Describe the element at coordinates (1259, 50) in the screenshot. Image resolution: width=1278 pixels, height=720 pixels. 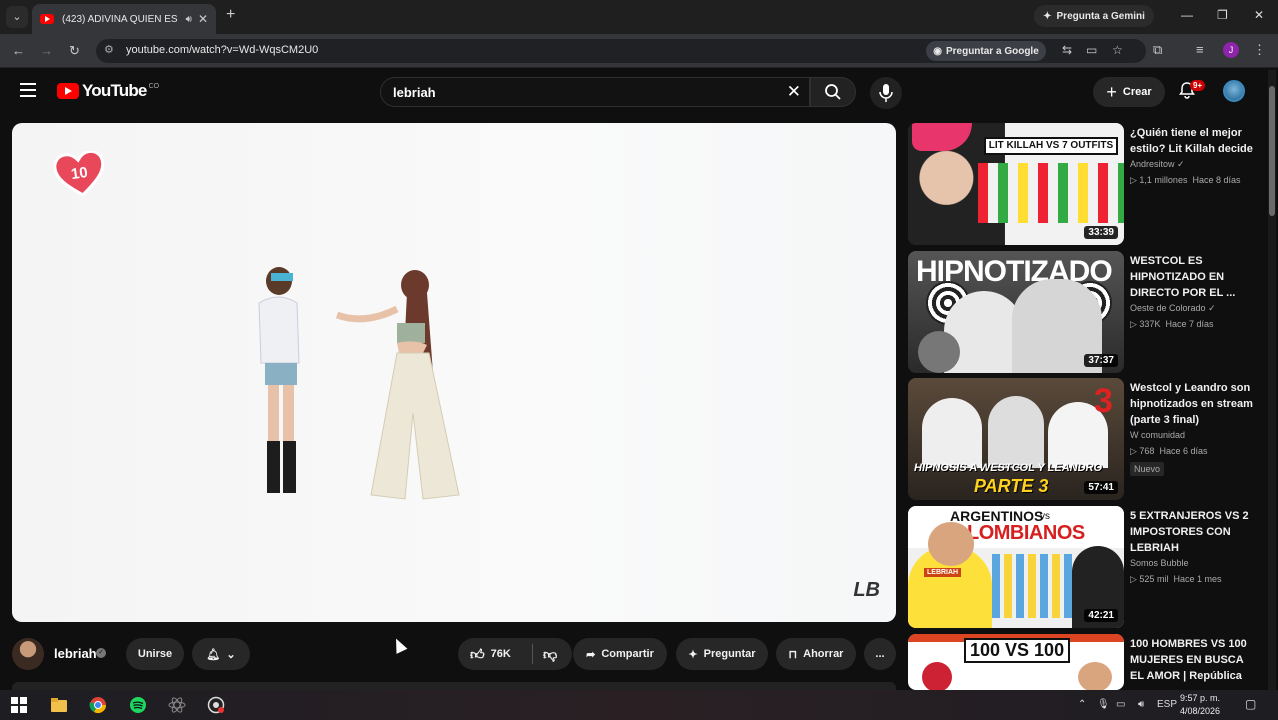
I see `chrome-menu-icon: ⋮` at that location.